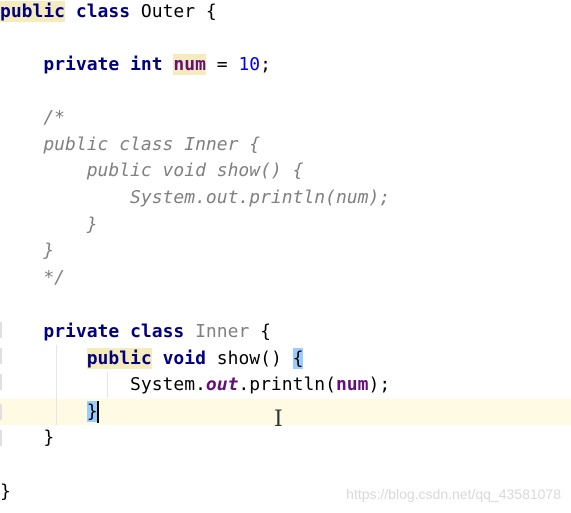 This screenshot has width=571, height=513. Describe the element at coordinates (453, 494) in the screenshot. I see `watermark: https://blog.csdn.net/qq_43581078` at that location.